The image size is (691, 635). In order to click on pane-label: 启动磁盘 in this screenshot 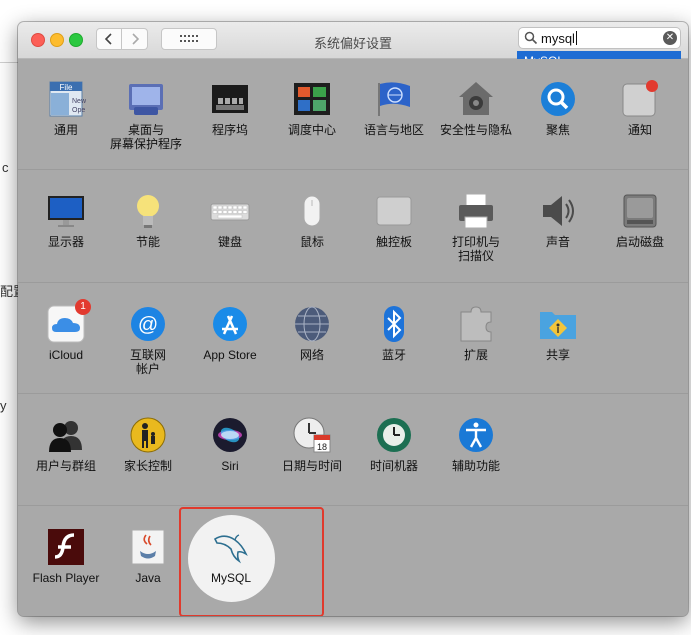, I will do `click(639, 242)`.